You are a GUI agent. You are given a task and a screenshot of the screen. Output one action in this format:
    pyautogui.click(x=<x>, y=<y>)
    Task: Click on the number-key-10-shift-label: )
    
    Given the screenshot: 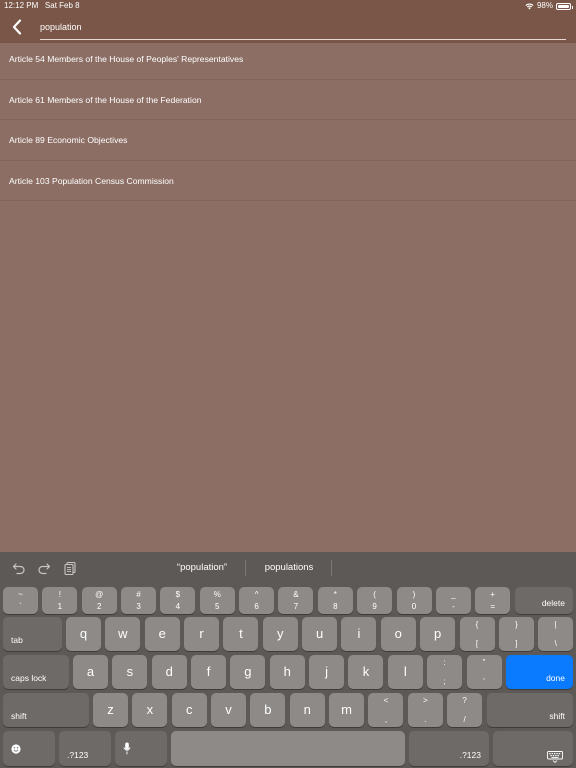 What is the action you would take?
    pyautogui.click(x=414, y=594)
    